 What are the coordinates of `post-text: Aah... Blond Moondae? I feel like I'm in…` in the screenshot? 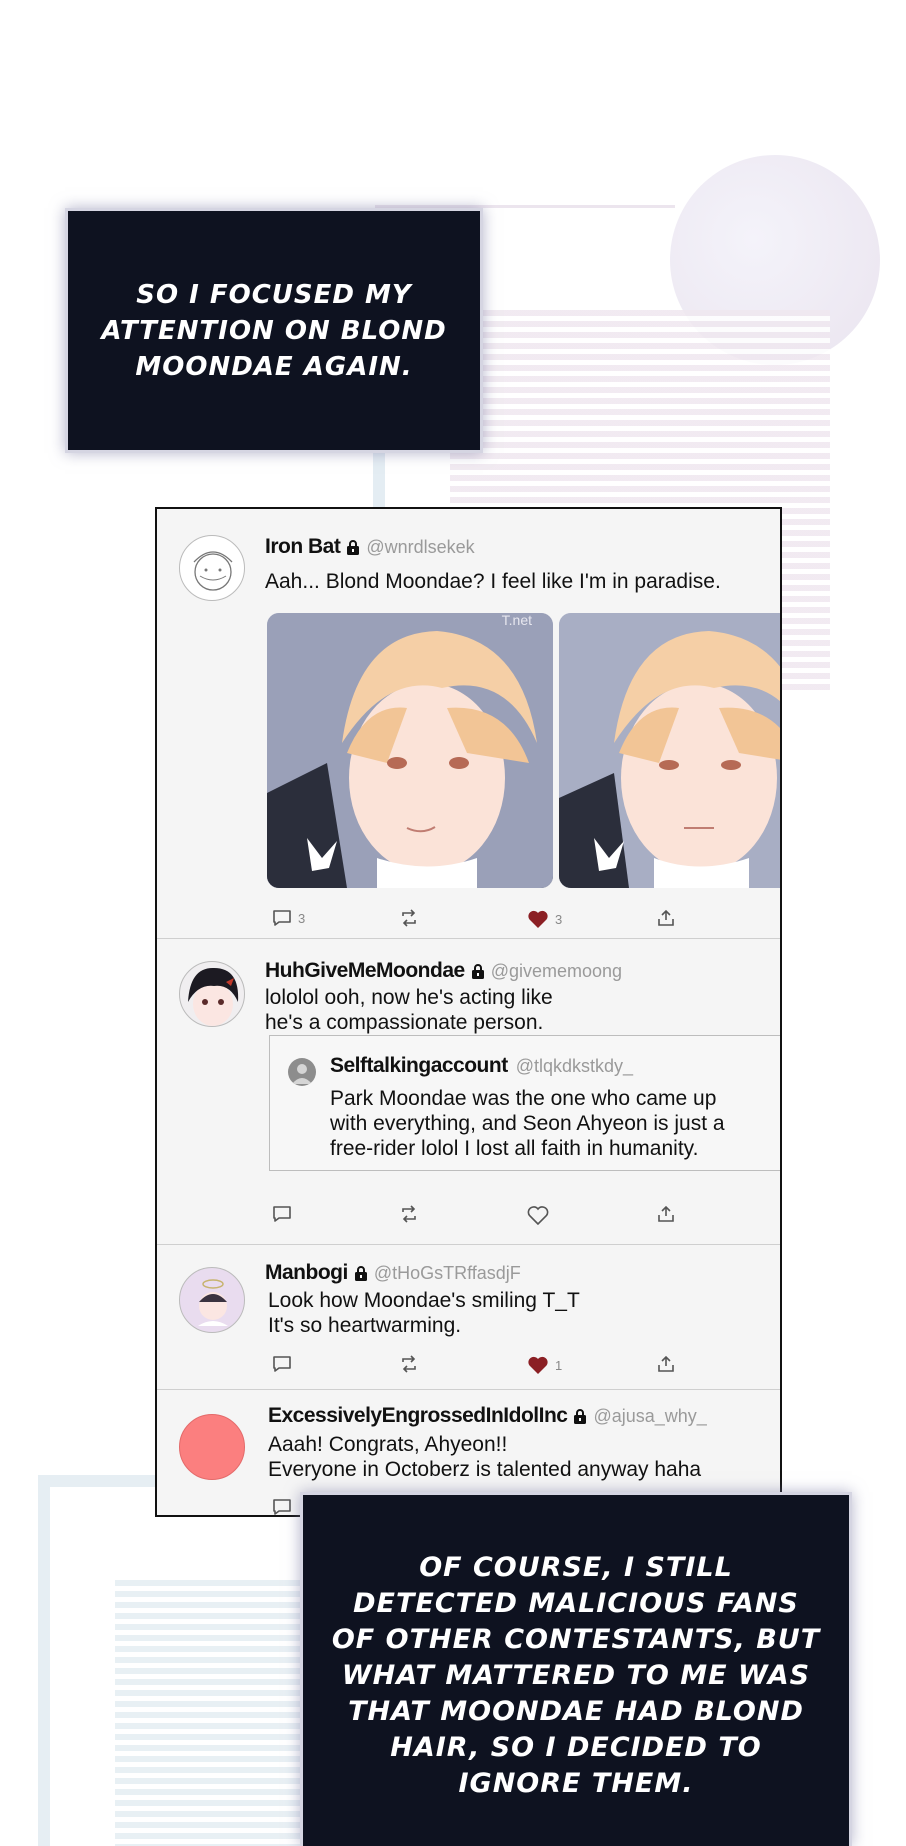 It's located at (493, 581).